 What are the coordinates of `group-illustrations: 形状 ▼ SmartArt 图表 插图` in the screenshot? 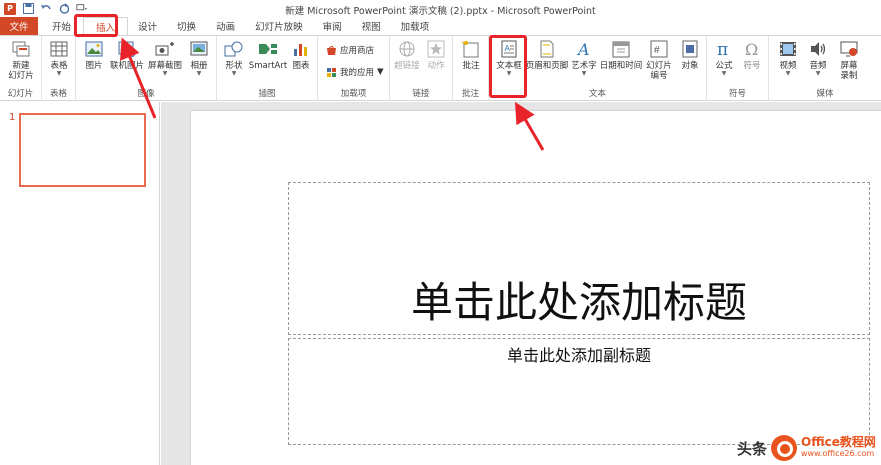 It's located at (267, 68).